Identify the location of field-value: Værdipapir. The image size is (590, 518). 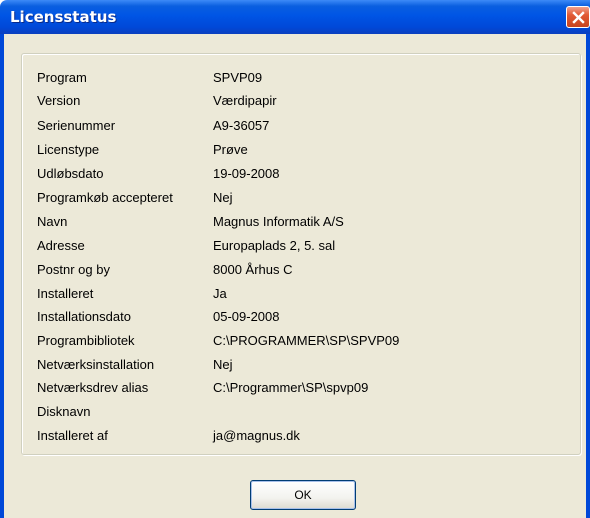
(245, 100).